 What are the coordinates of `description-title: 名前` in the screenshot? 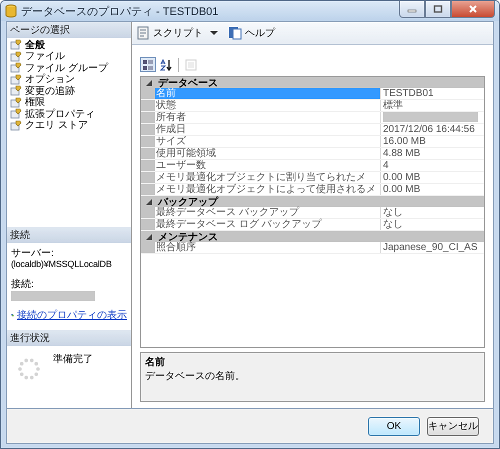 It's located at (155, 362).